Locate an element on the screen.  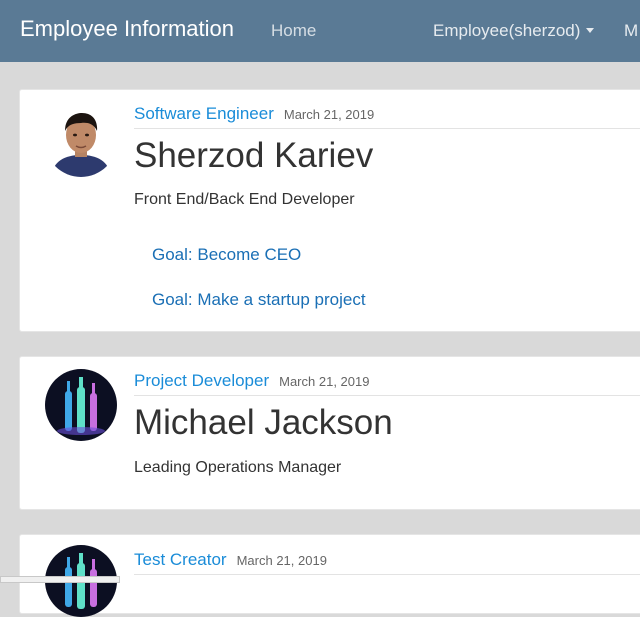
user-menu-dropdown: Employee(sherzod) is located at coordinates (514, 31).